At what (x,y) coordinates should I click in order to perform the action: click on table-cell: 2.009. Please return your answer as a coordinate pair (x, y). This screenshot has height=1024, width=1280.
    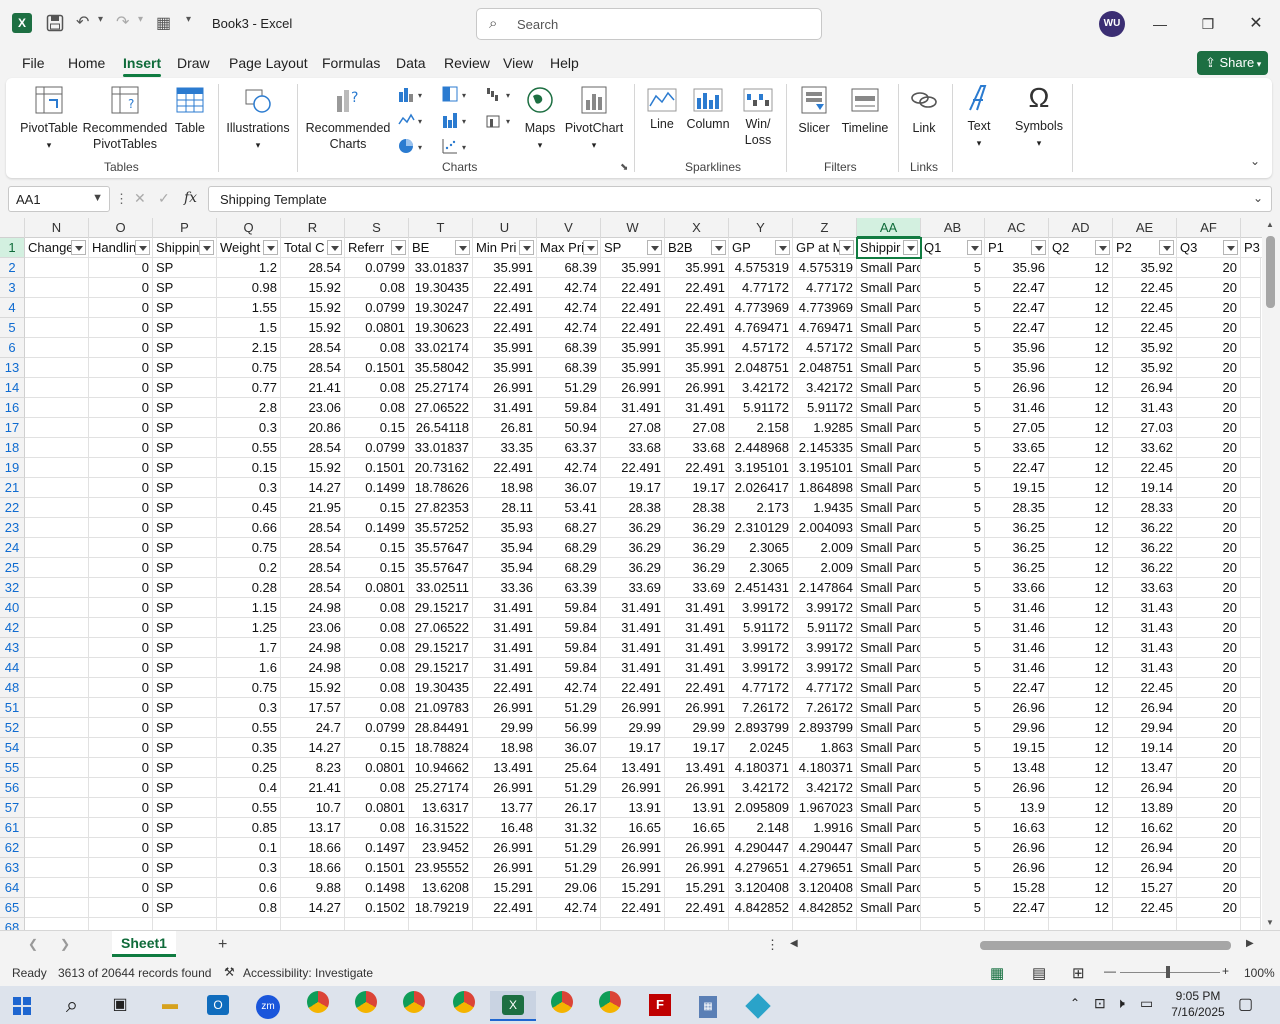
    Looking at the image, I should click on (825, 568).